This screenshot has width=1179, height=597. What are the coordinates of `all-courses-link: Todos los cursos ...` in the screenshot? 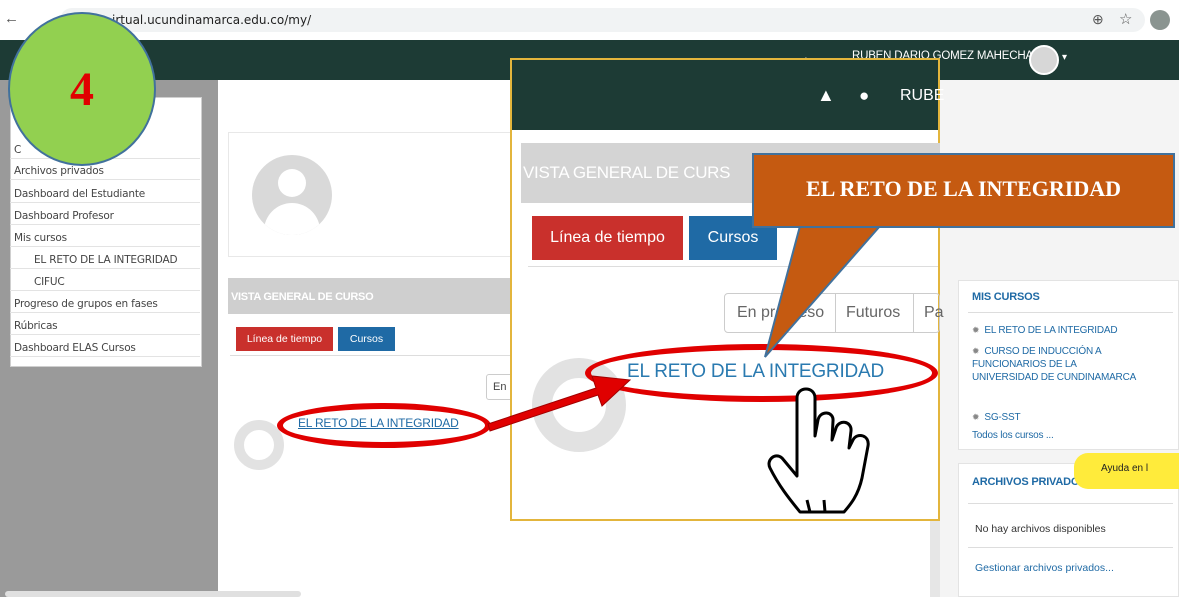 It's located at (1057, 435).